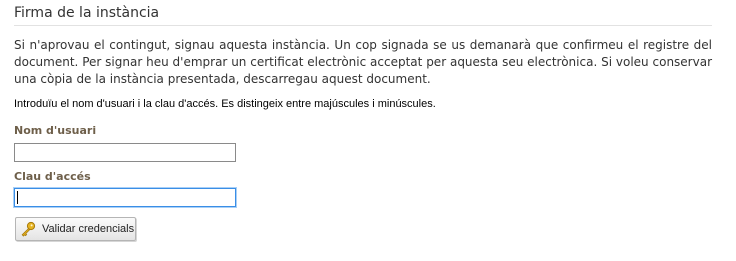 This screenshot has height=261, width=736. I want to click on section-title: Firma de la instància, so click(87, 13).